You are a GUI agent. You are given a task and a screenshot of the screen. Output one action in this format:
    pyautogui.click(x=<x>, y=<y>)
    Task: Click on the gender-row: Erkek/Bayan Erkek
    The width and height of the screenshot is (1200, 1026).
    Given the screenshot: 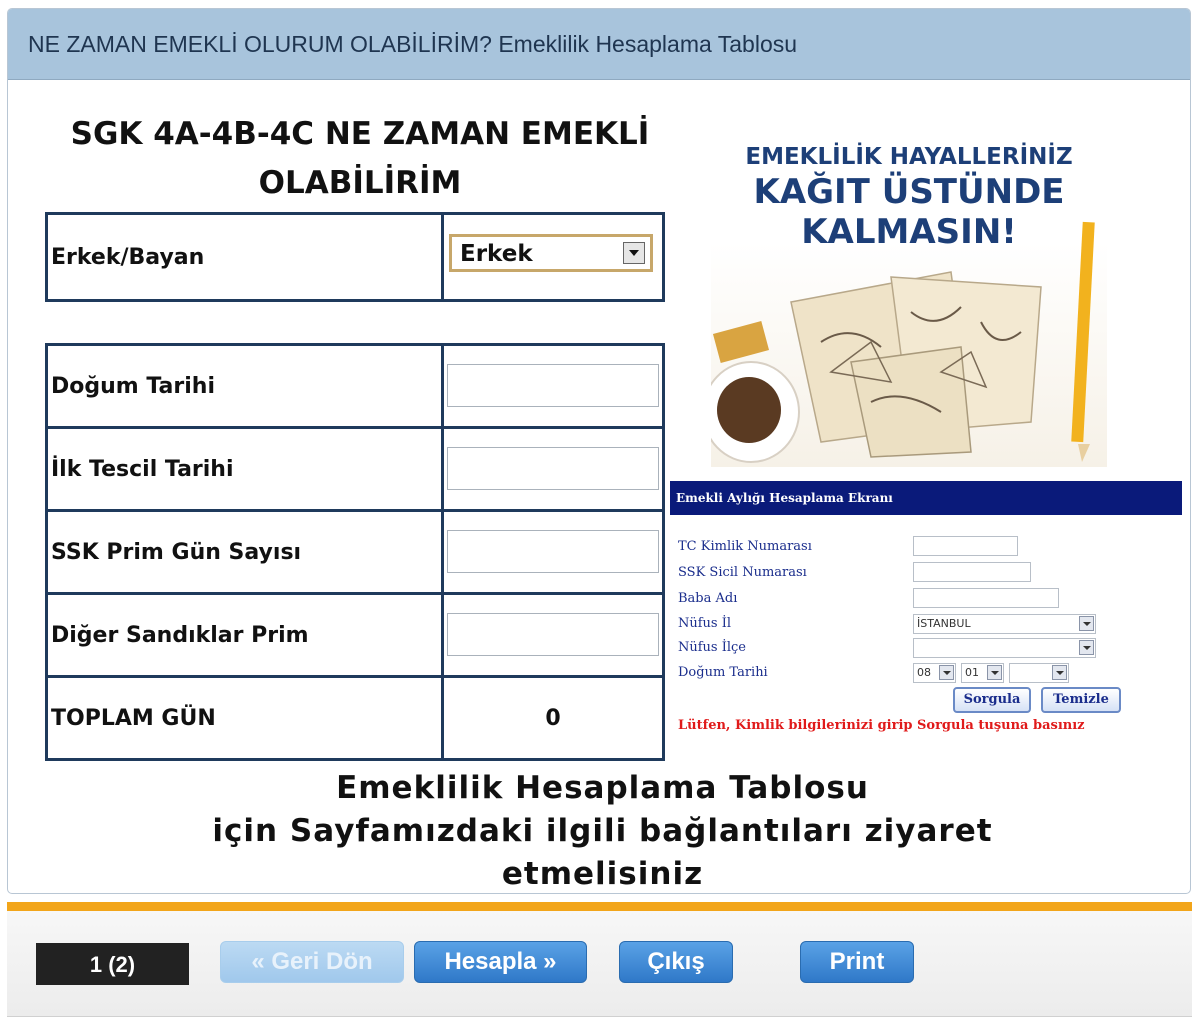 What is the action you would take?
    pyautogui.click(x=355, y=257)
    